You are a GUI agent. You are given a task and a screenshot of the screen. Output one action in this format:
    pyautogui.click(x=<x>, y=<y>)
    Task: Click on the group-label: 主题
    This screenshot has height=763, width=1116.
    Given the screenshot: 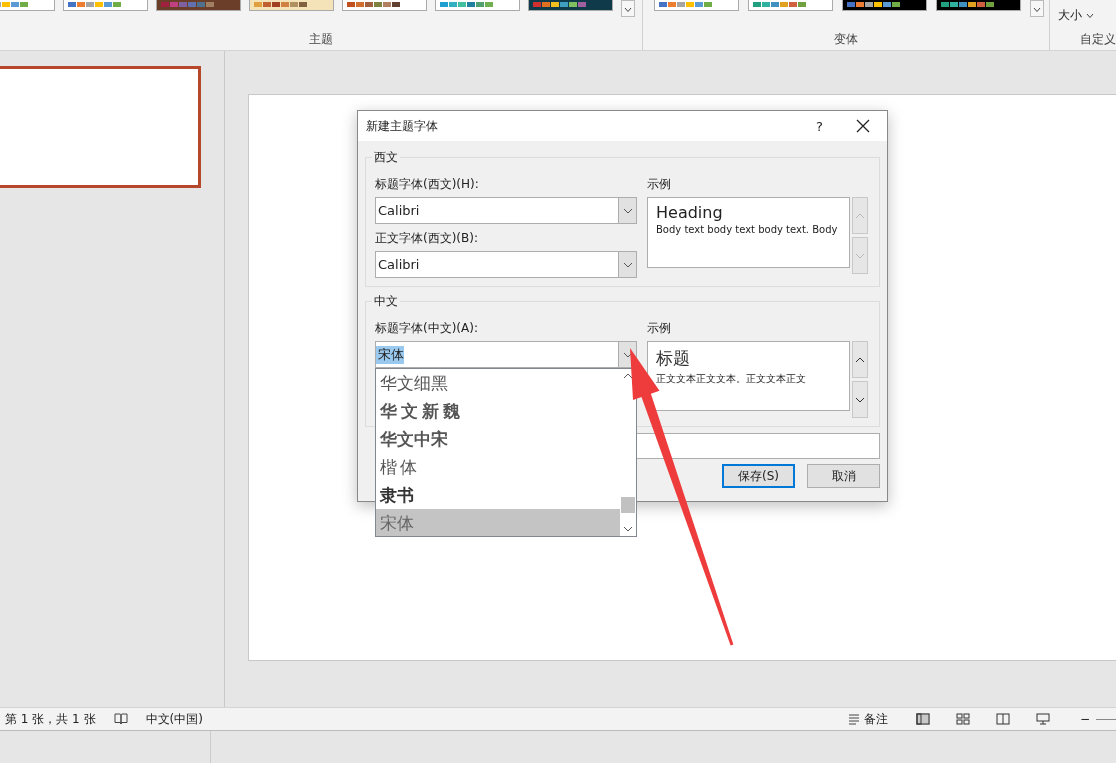 What is the action you would take?
    pyautogui.click(x=320, y=39)
    